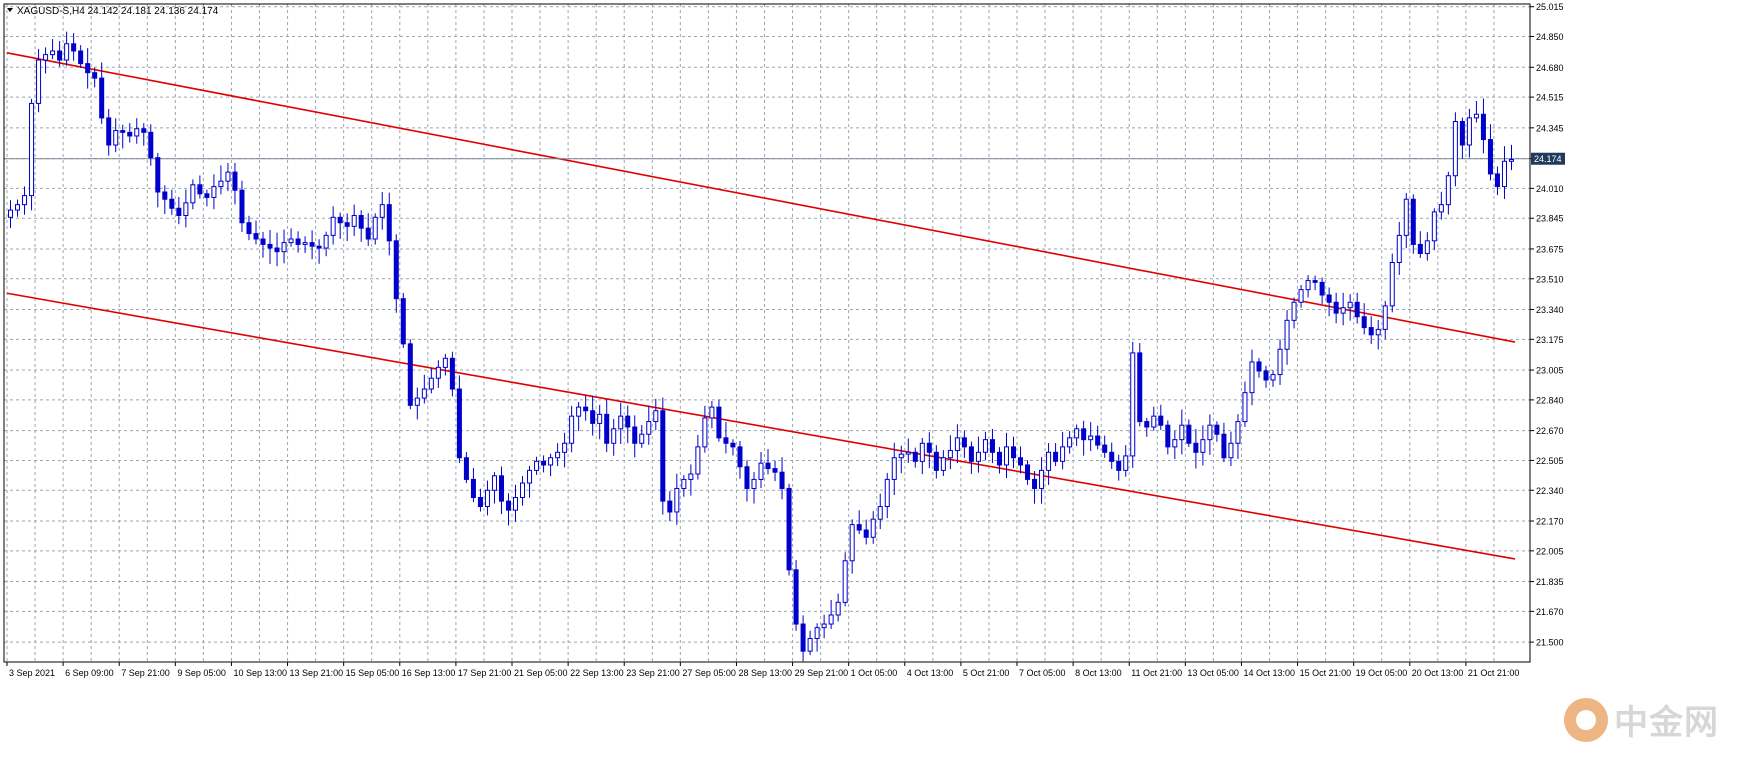  What do you see at coordinates (541, 673) in the screenshot?
I see `x-tick-label: 21 Sep 05:00` at bounding box center [541, 673].